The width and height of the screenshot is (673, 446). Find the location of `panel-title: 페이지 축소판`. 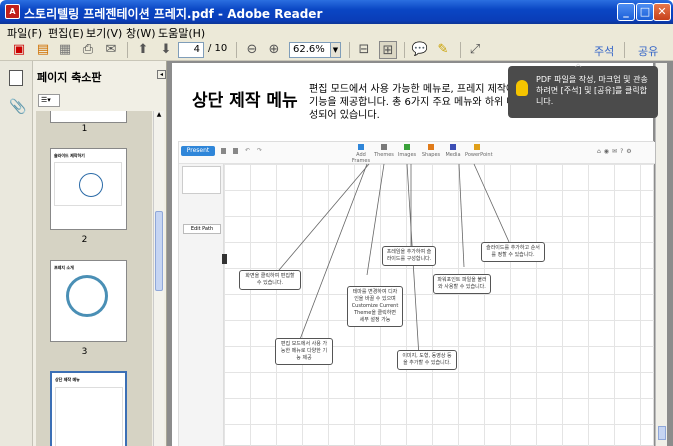

panel-title: 페이지 축소판 is located at coordinates (69, 77).